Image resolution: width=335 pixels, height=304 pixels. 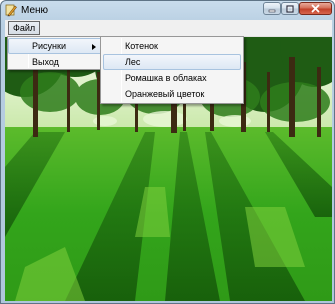 I want to click on minimize-button, so click(x=272, y=8).